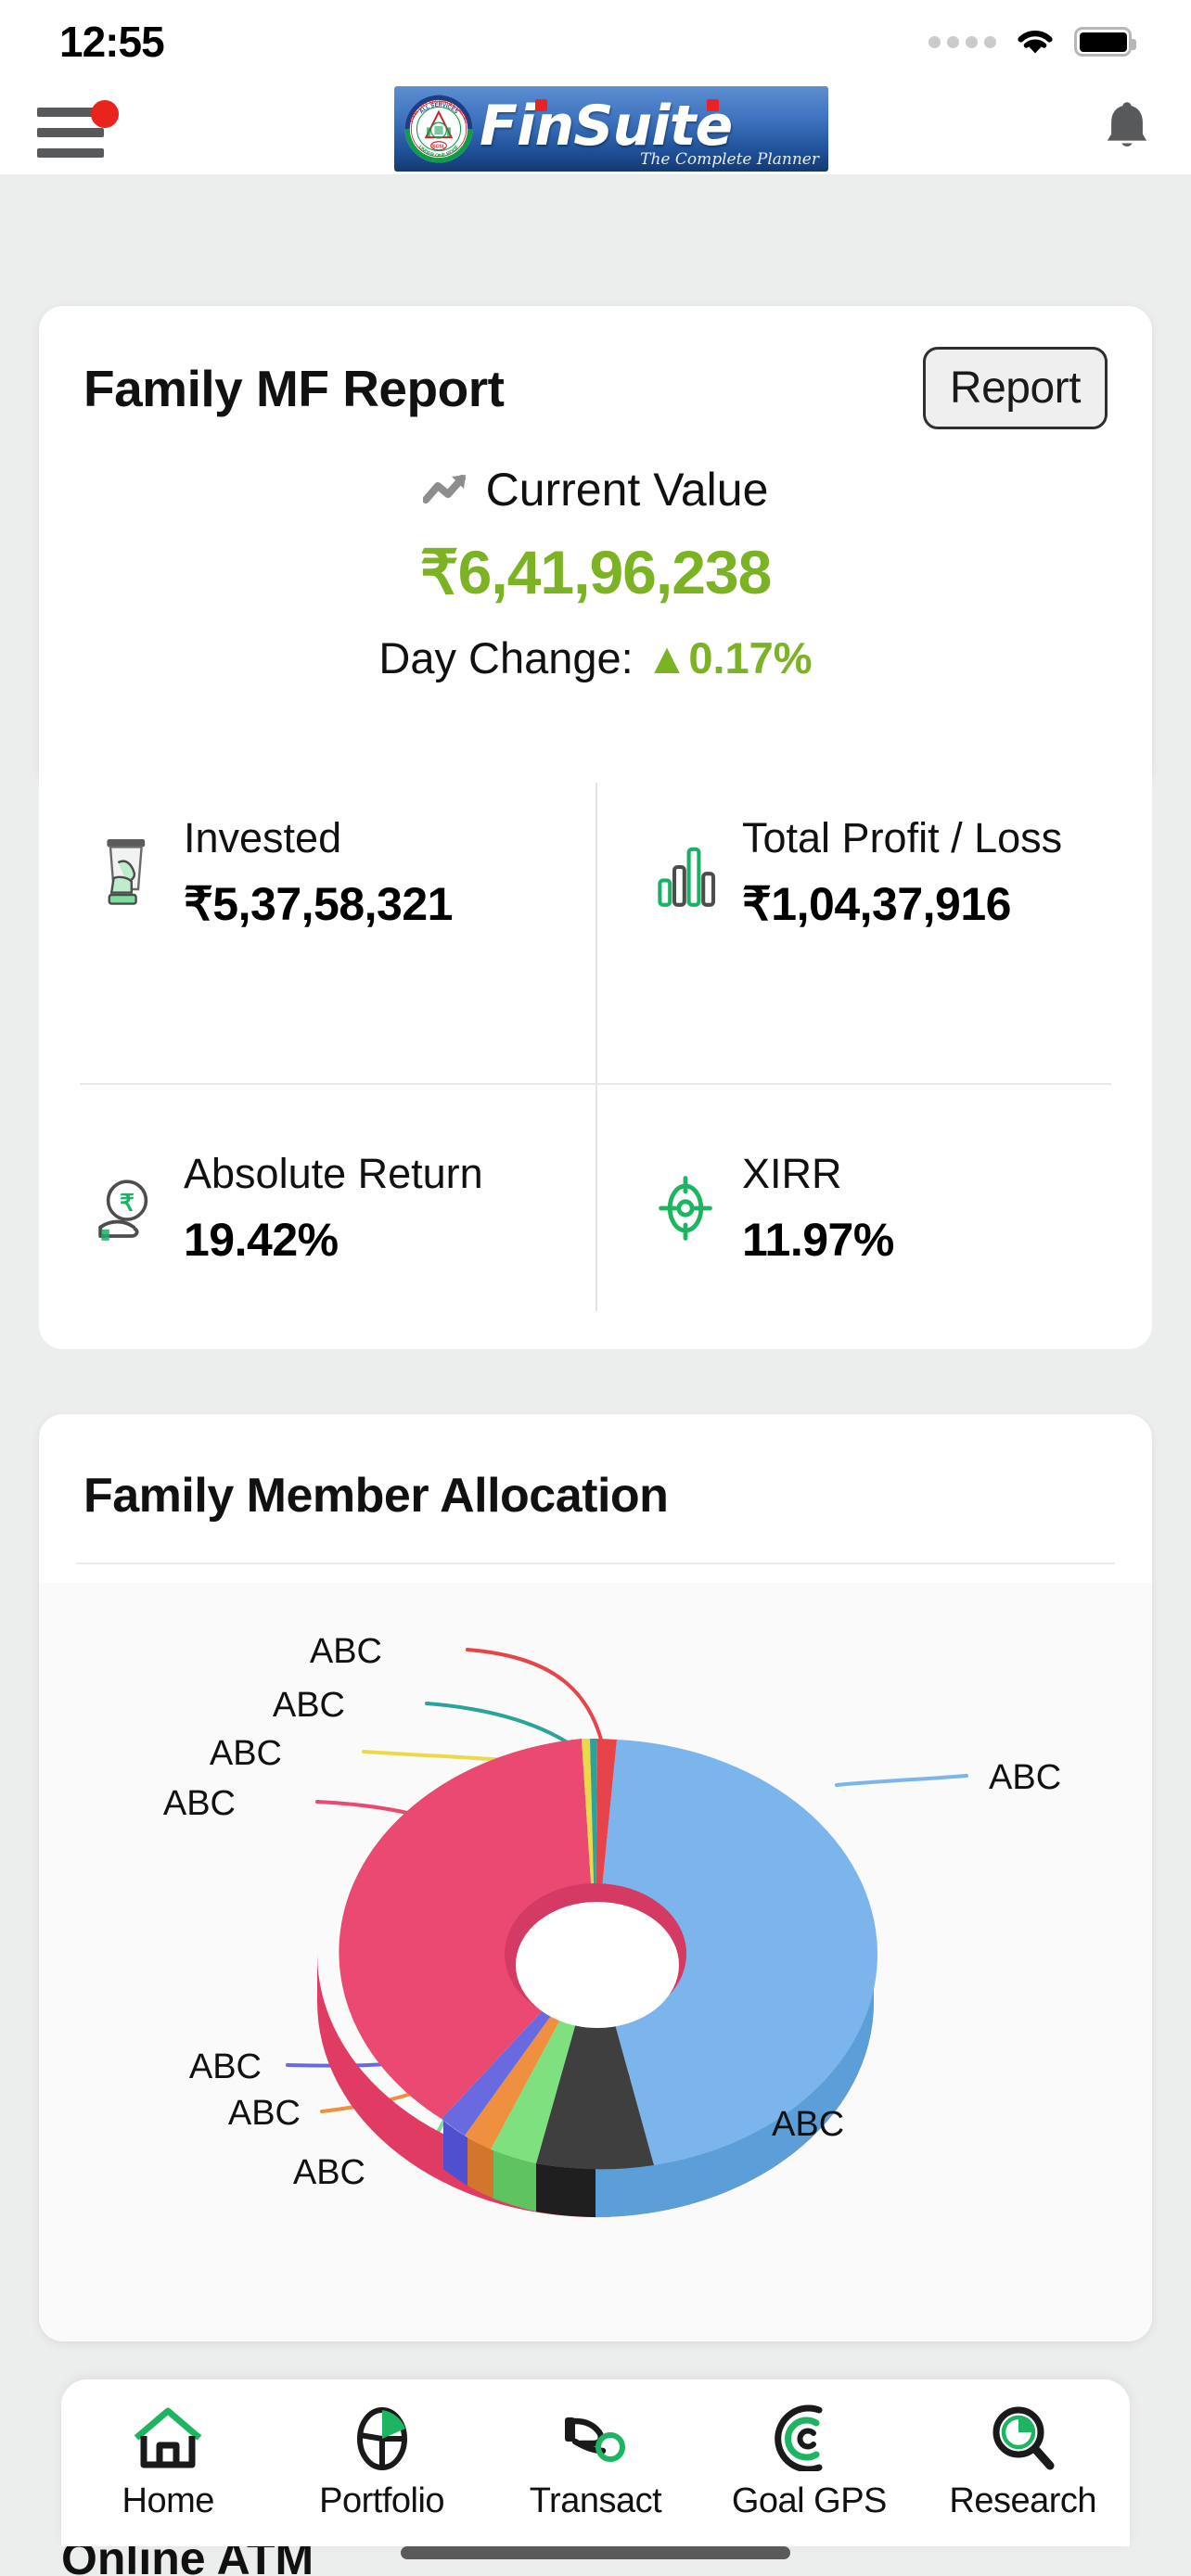 The height and width of the screenshot is (2576, 1191). Describe the element at coordinates (729, 657) in the screenshot. I see `day-change-value: ▲0.17%` at that location.